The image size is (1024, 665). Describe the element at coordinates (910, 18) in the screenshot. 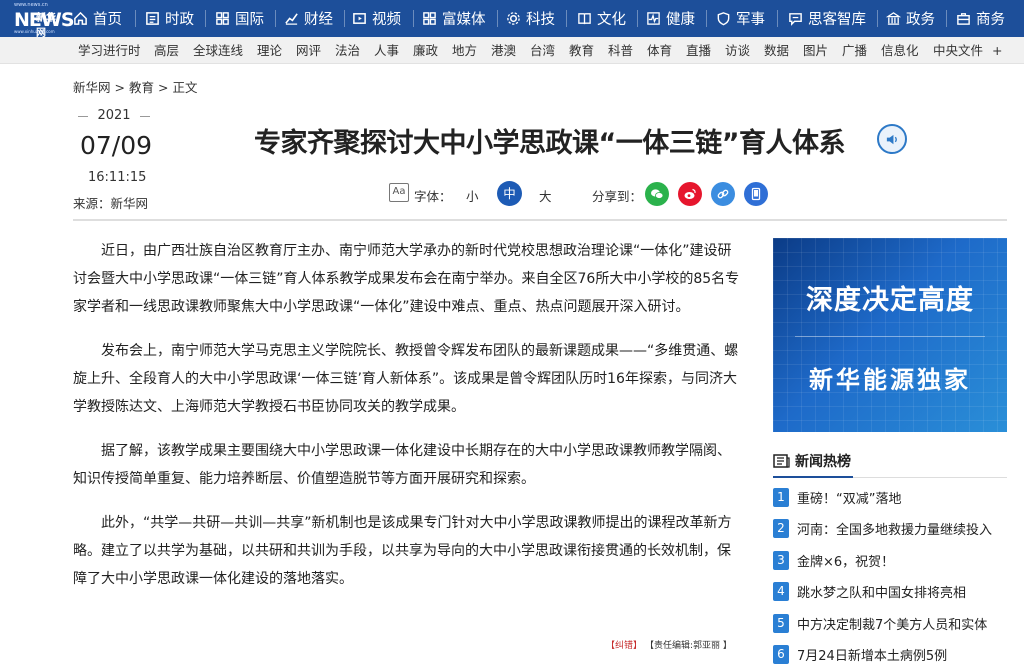

I see `nav-item-government: 政务` at that location.